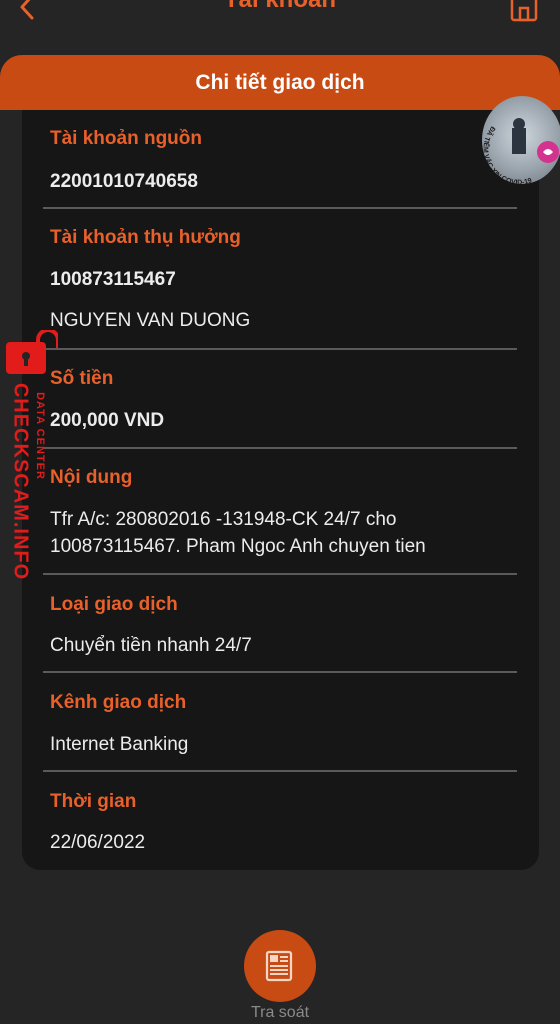 Image resolution: width=560 pixels, height=1024 pixels. Describe the element at coordinates (223, 519) in the screenshot. I see `content-line-1: Tfr A/c: 280802016 -131948-CK 24/7 cho` at that location.